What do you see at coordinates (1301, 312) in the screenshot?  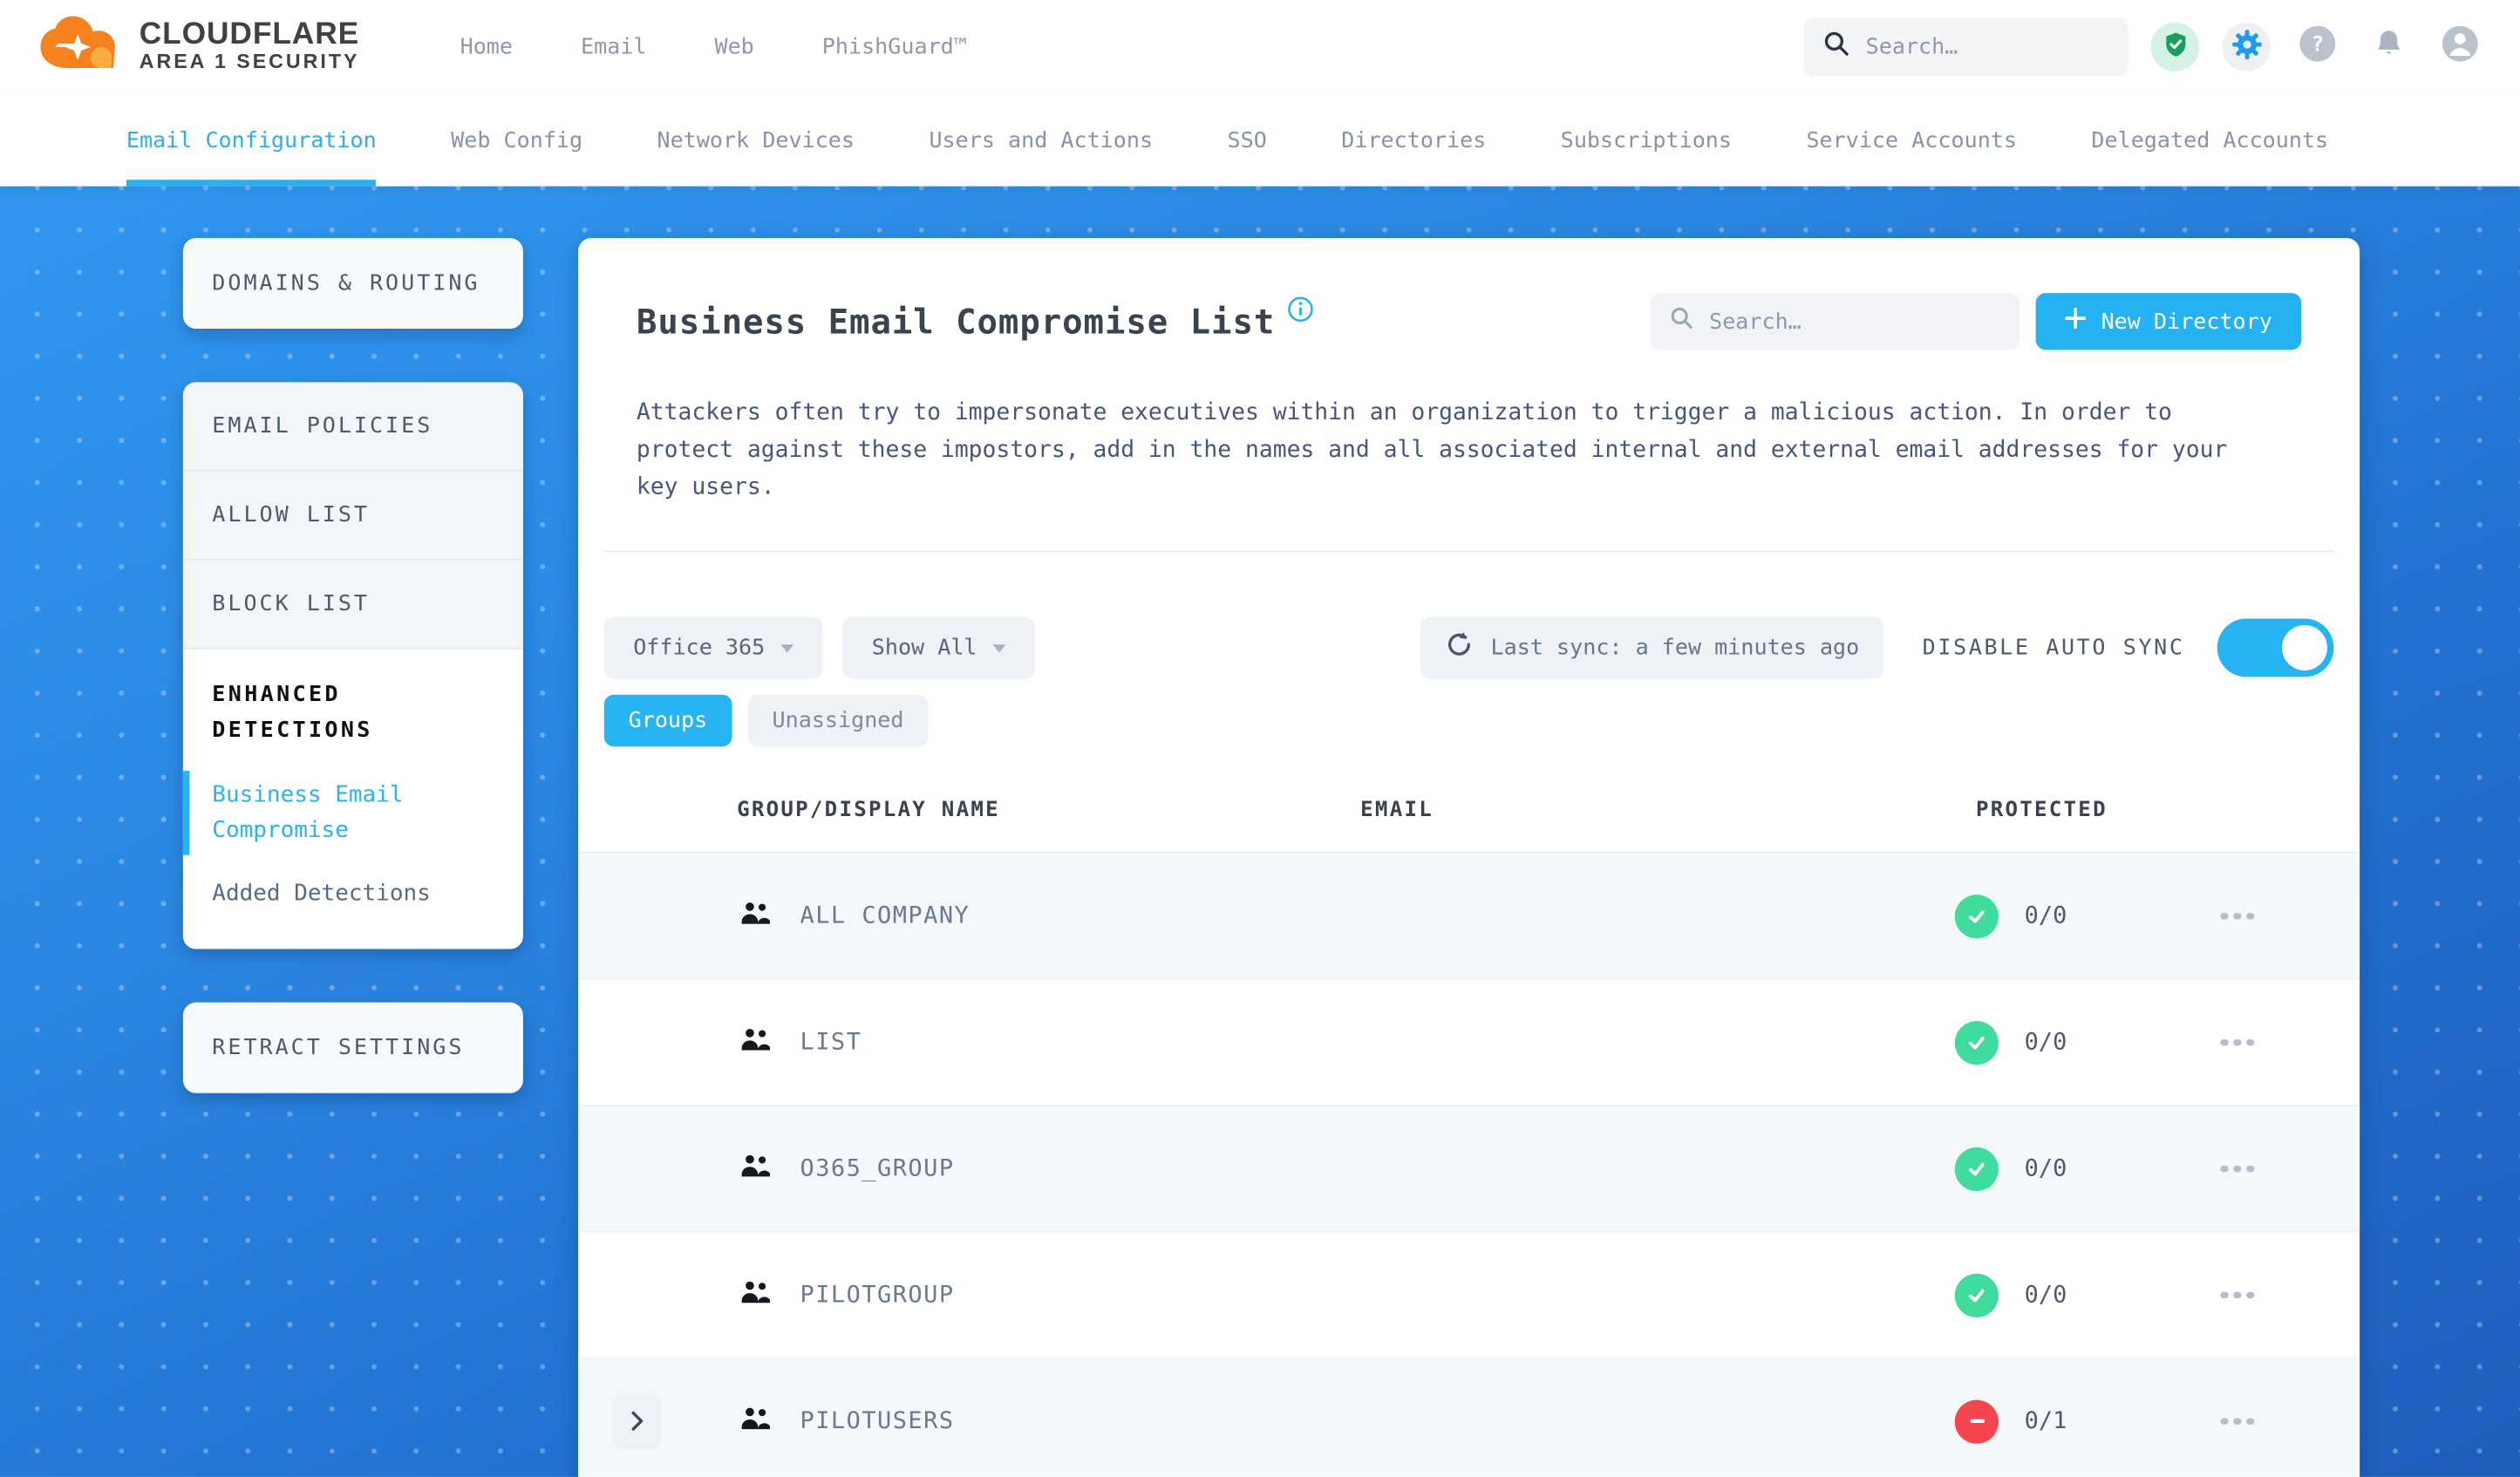 I see `info-icon` at bounding box center [1301, 312].